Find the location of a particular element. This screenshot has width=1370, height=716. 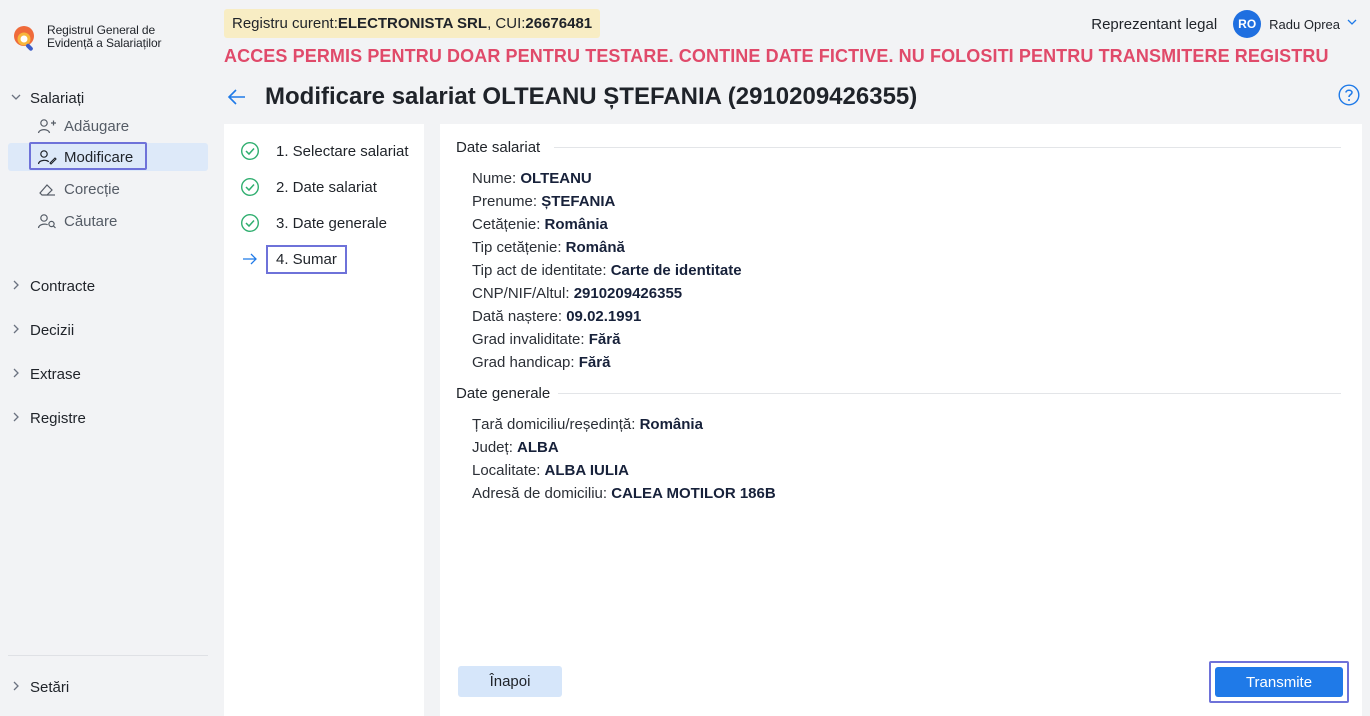

field-adresa-domiciliu: Adresă de domiciliu: CALEA MOTILOR 186B is located at coordinates (624, 493).